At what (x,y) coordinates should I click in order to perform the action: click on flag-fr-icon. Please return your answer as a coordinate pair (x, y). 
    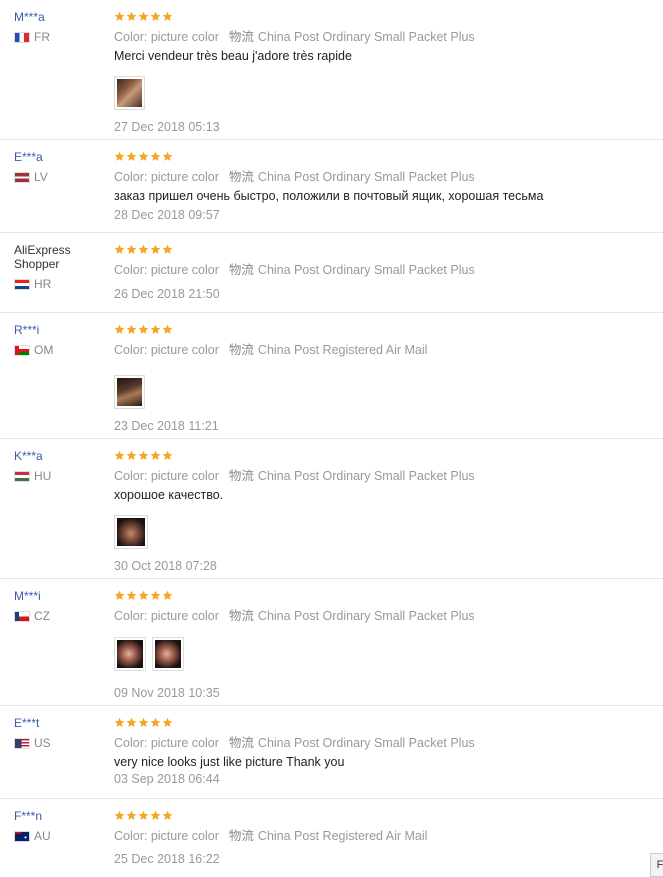
    Looking at the image, I should click on (22, 37).